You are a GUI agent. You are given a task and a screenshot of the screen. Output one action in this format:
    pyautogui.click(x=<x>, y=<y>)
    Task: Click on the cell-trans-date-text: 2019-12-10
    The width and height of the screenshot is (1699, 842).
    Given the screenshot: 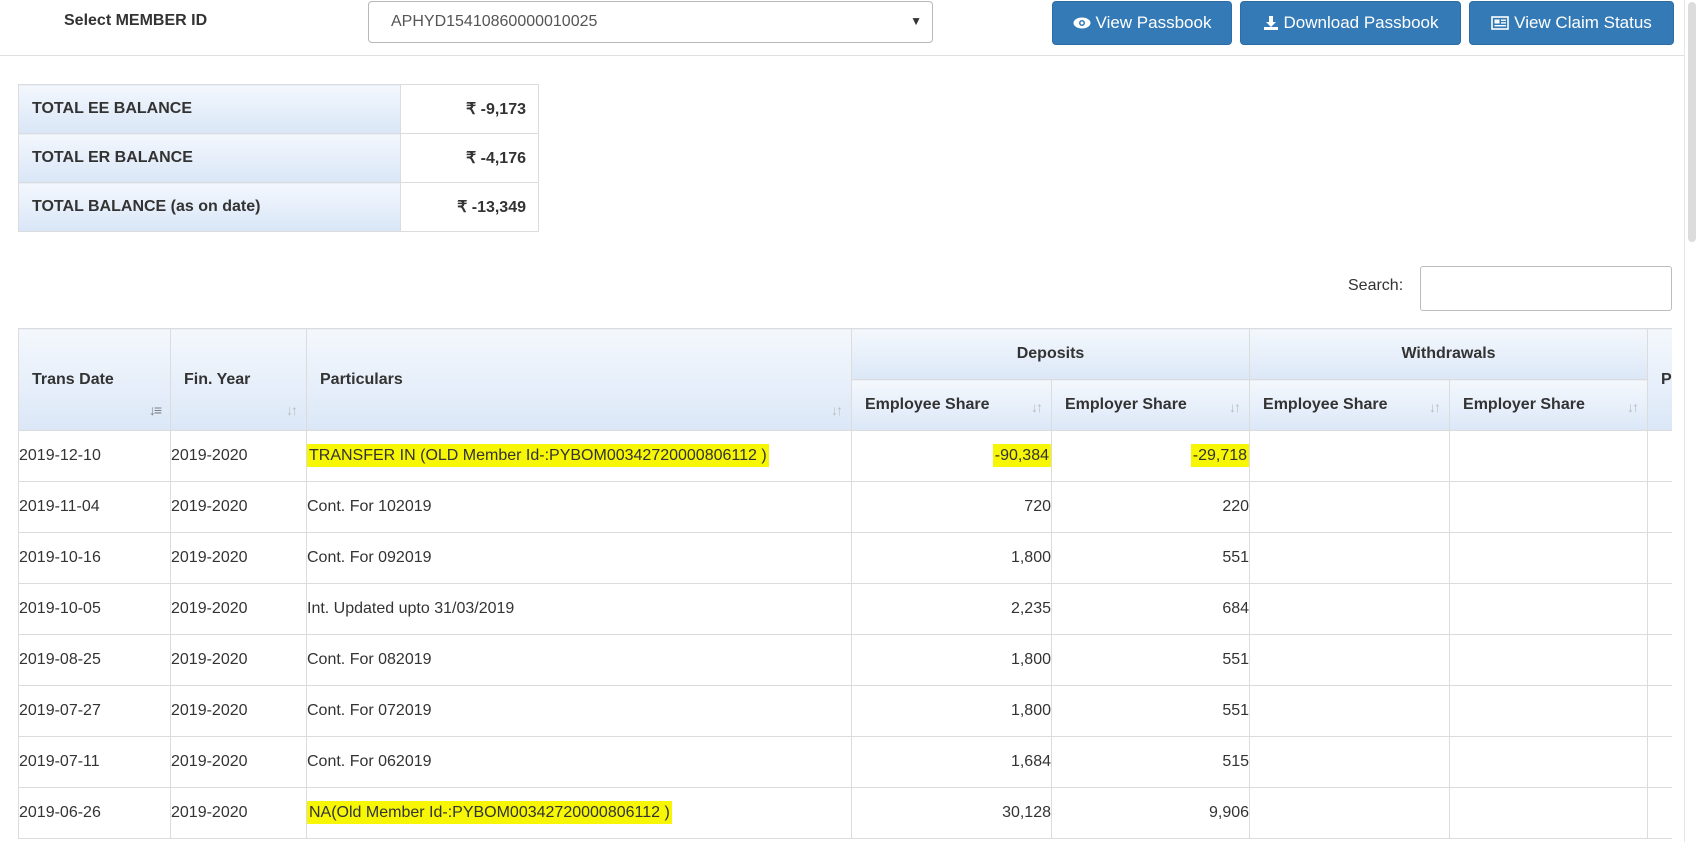 What is the action you would take?
    pyautogui.click(x=60, y=455)
    